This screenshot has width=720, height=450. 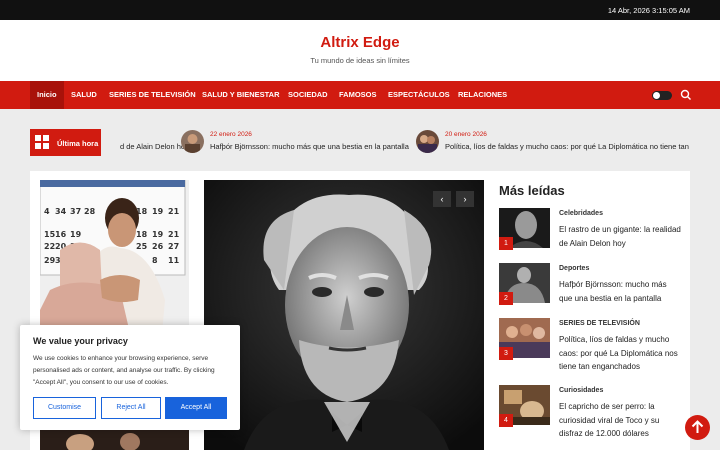 What do you see at coordinates (419, 95) in the screenshot?
I see `nav-item-espectaculos: ESPECTÁCULOS` at bounding box center [419, 95].